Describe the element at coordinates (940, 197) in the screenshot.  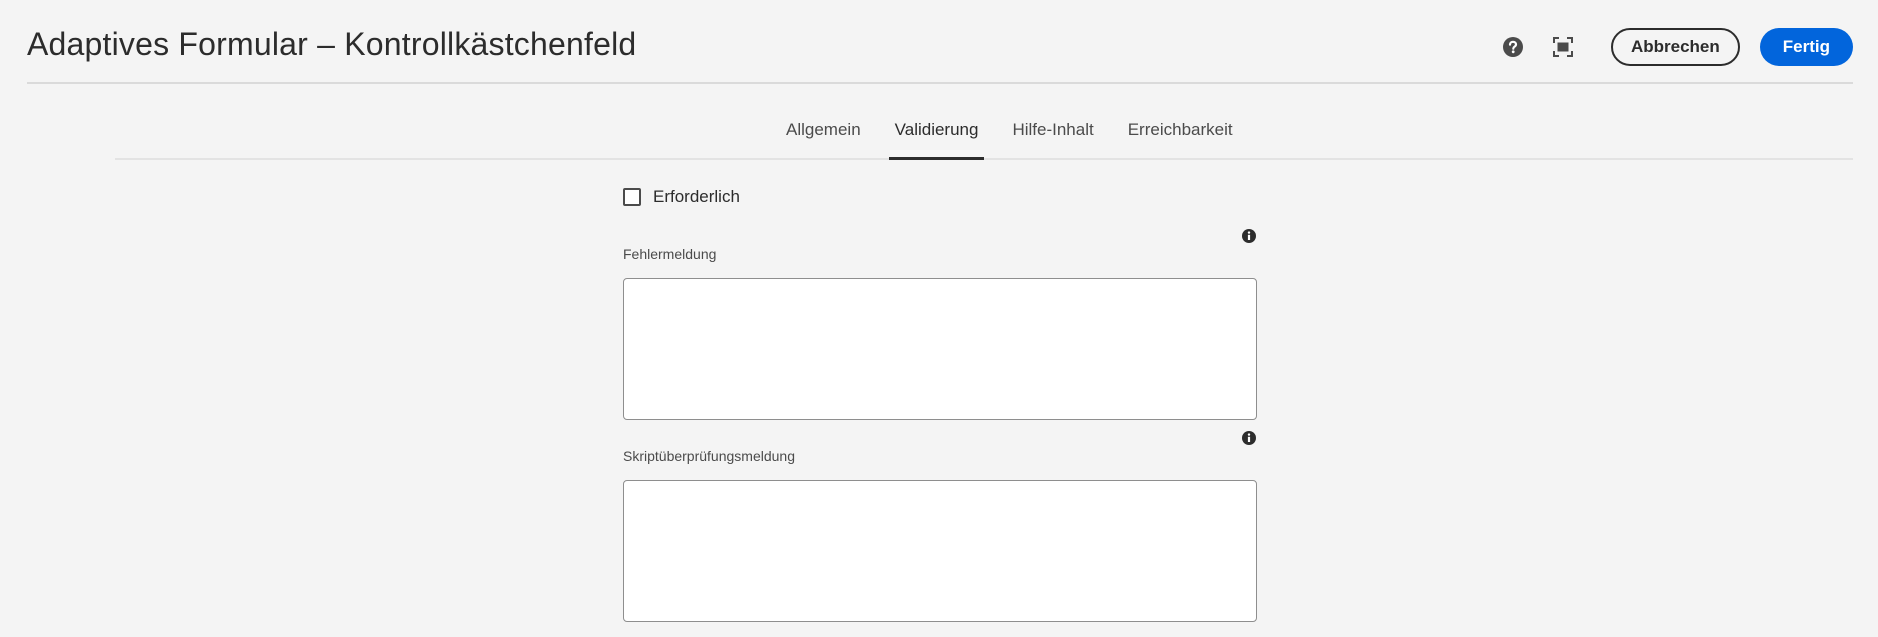
I see `required-checkbox-row: Erforderlich` at that location.